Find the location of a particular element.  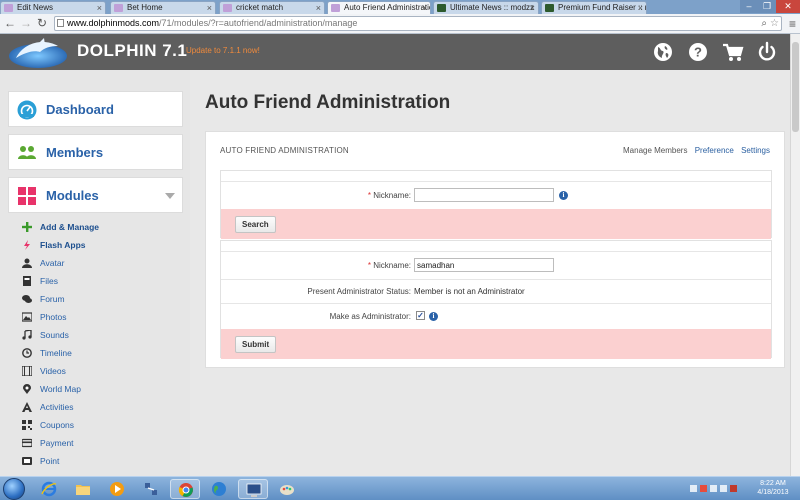

browser-tab: Ultimate News :: modzz × is located at coordinates (486, 7).